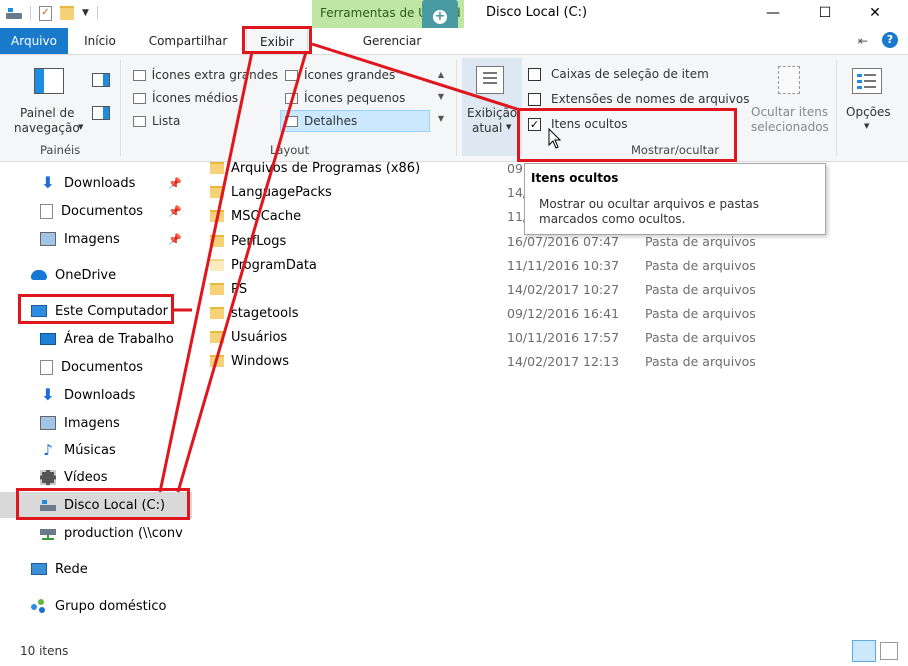 The image size is (908, 666). I want to click on annotation-box-exibir, so click(277, 40).